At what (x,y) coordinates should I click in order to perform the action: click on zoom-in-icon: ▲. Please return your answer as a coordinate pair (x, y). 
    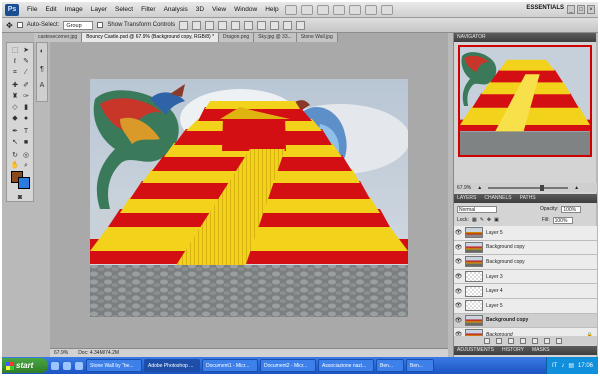
    Looking at the image, I should click on (576, 188).